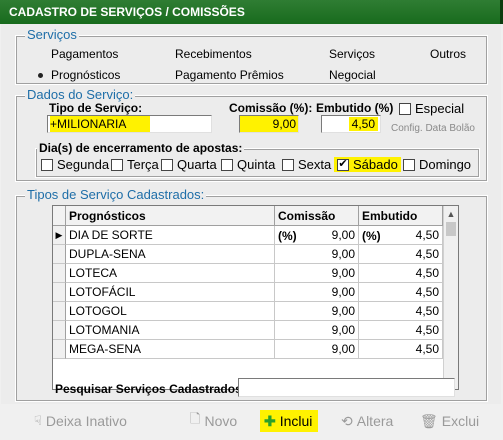 The height and width of the screenshot is (440, 503). What do you see at coordinates (351, 124) in the screenshot?
I see `embutido-input: 4,50` at bounding box center [351, 124].